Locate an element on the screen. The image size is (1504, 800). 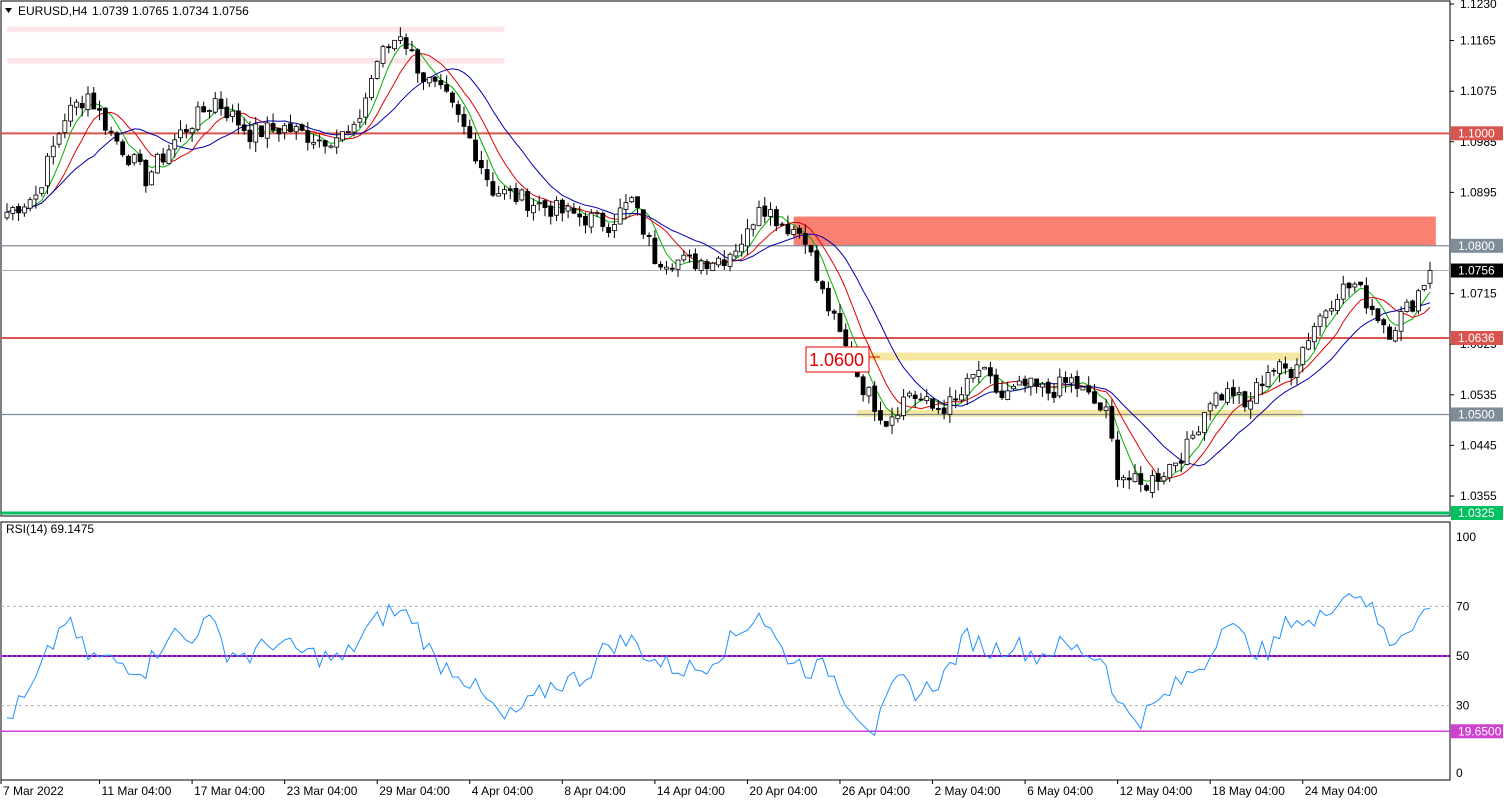
rsi-tick-label: 0 is located at coordinates (1459, 773).